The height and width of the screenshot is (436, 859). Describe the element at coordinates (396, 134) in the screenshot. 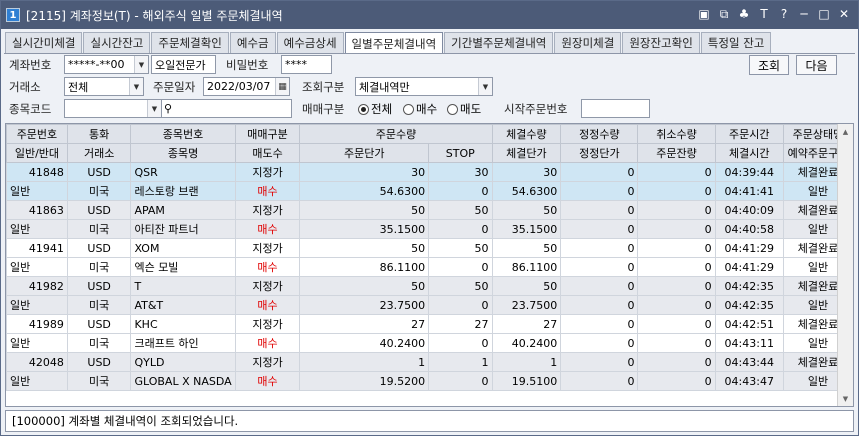

I see `column-header: 주문수량` at that location.